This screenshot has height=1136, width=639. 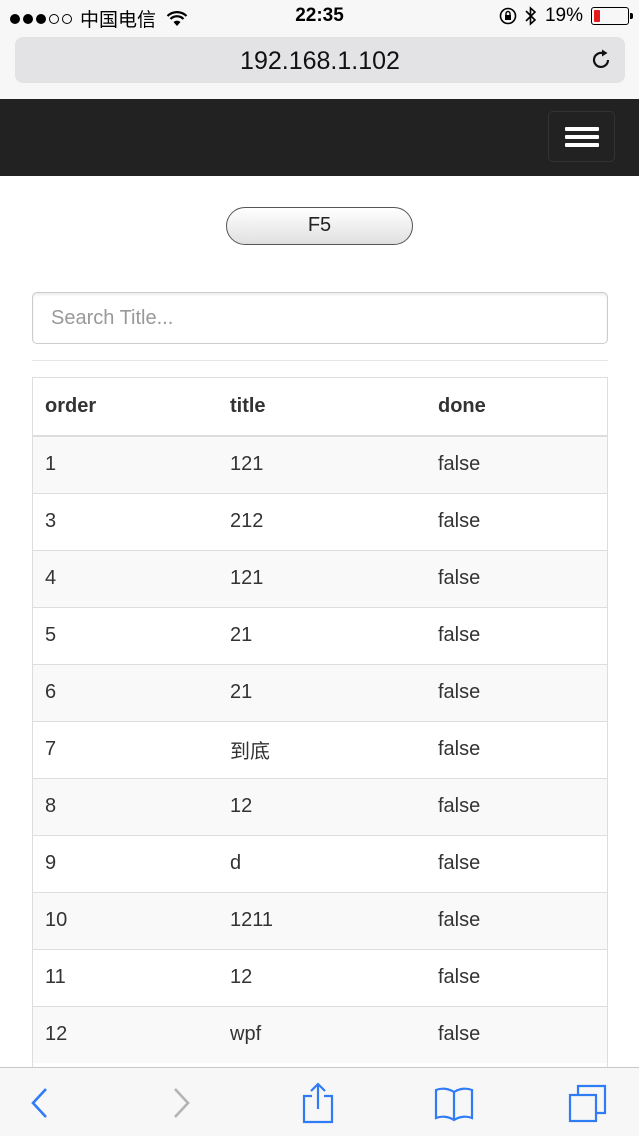 What do you see at coordinates (125, 521) in the screenshot?
I see `cell-order: 3` at bounding box center [125, 521].